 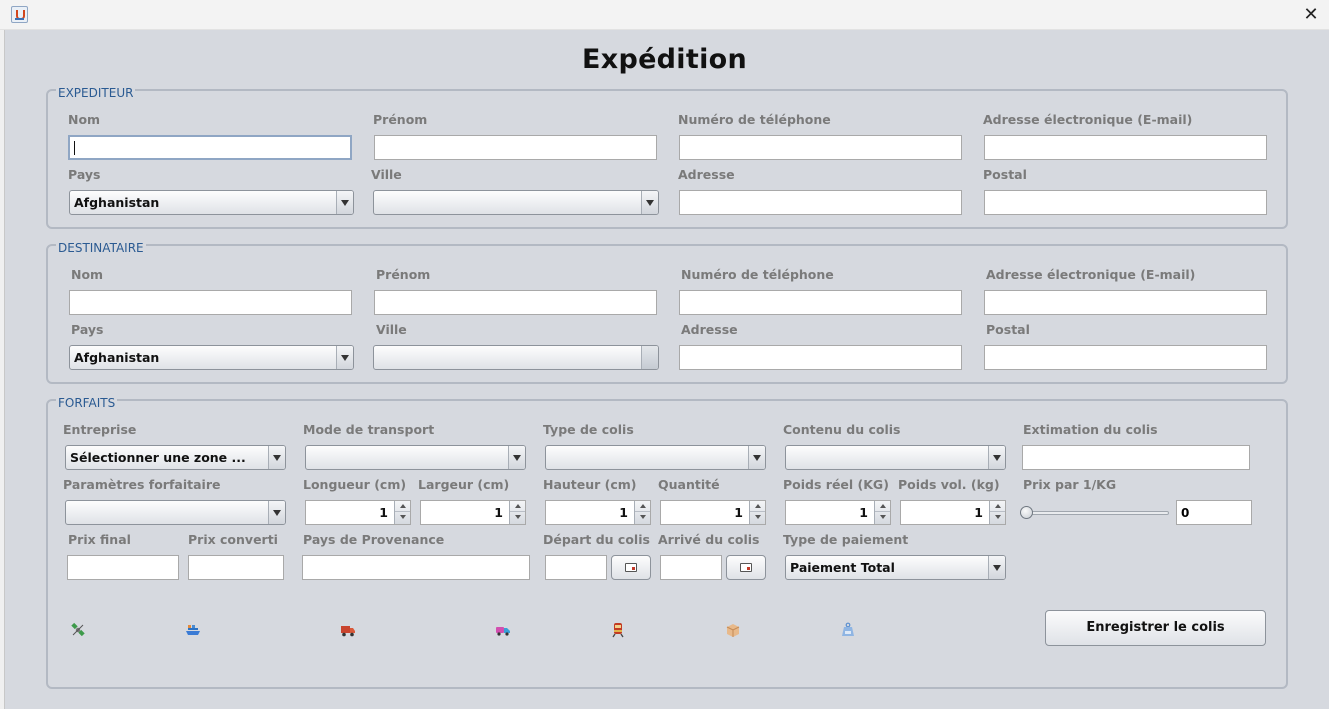 I want to click on exp-ville-select, so click(x=516, y=202).